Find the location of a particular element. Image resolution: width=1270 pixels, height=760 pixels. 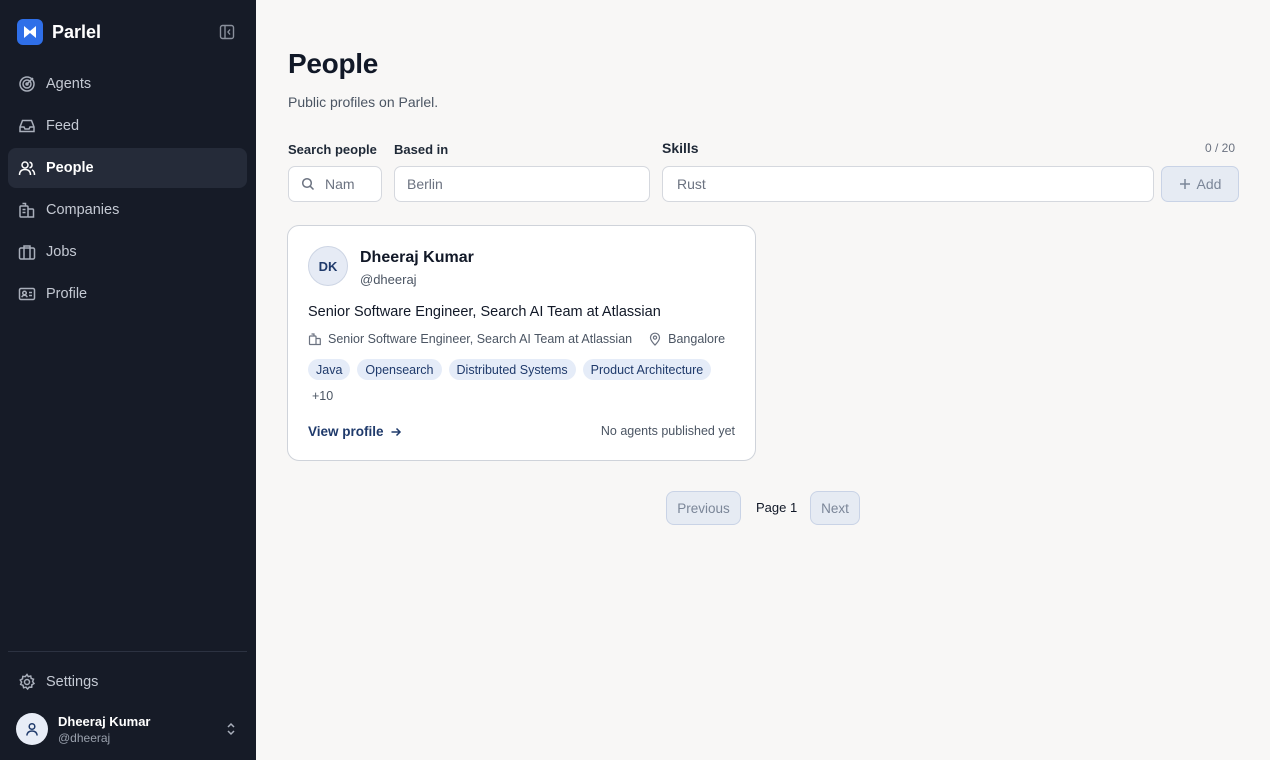

view-profile-label: View profile is located at coordinates (346, 431).